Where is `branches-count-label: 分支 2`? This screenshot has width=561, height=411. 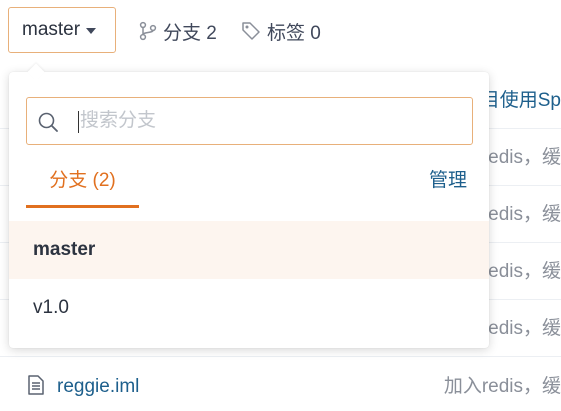
branches-count-label: 分支 2 is located at coordinates (190, 33).